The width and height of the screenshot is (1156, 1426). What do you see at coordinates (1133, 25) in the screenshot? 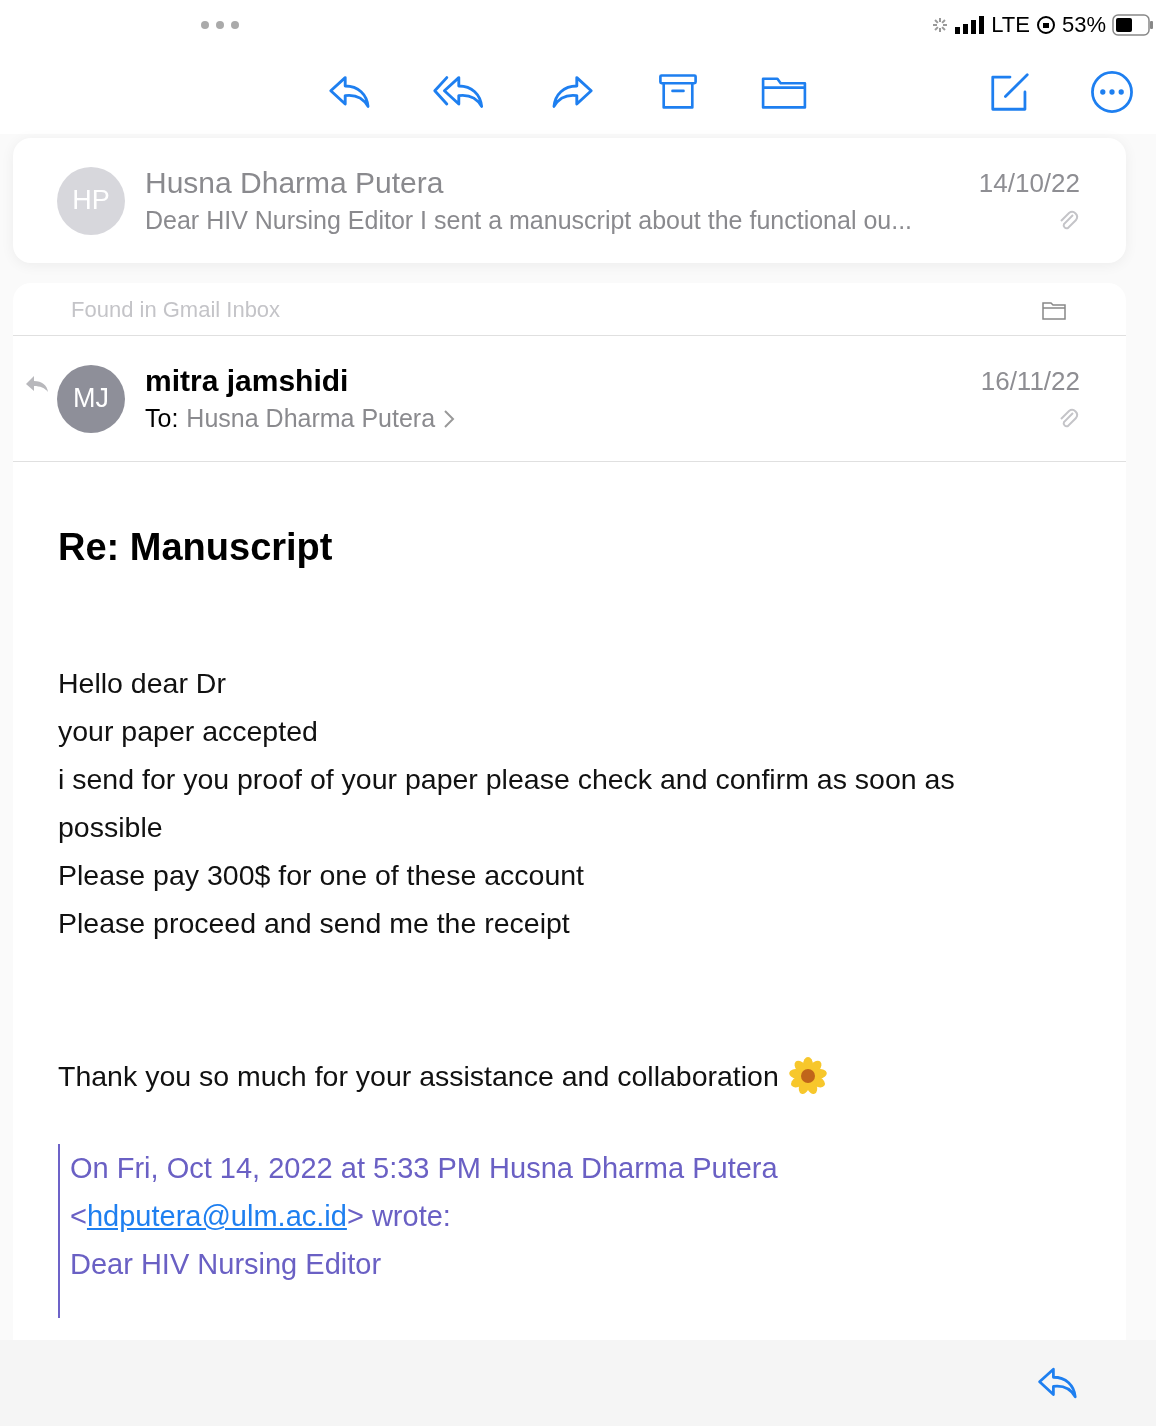
I see `battery-icon` at bounding box center [1133, 25].